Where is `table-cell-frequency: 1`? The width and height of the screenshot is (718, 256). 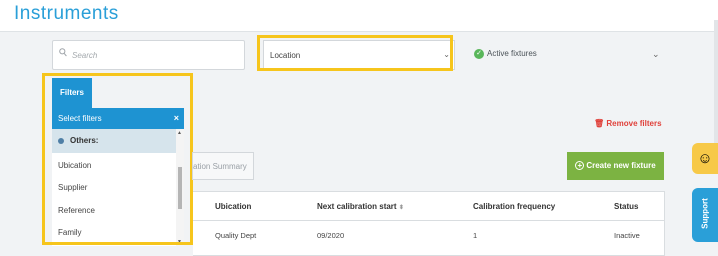
table-cell-frequency: 1 is located at coordinates (475, 235).